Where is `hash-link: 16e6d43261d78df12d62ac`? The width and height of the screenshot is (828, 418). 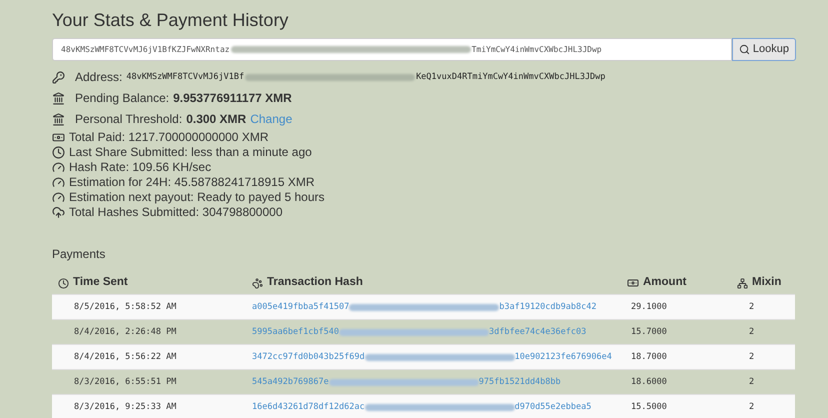 hash-link: 16e6d43261d78df12d62ac is located at coordinates (308, 407).